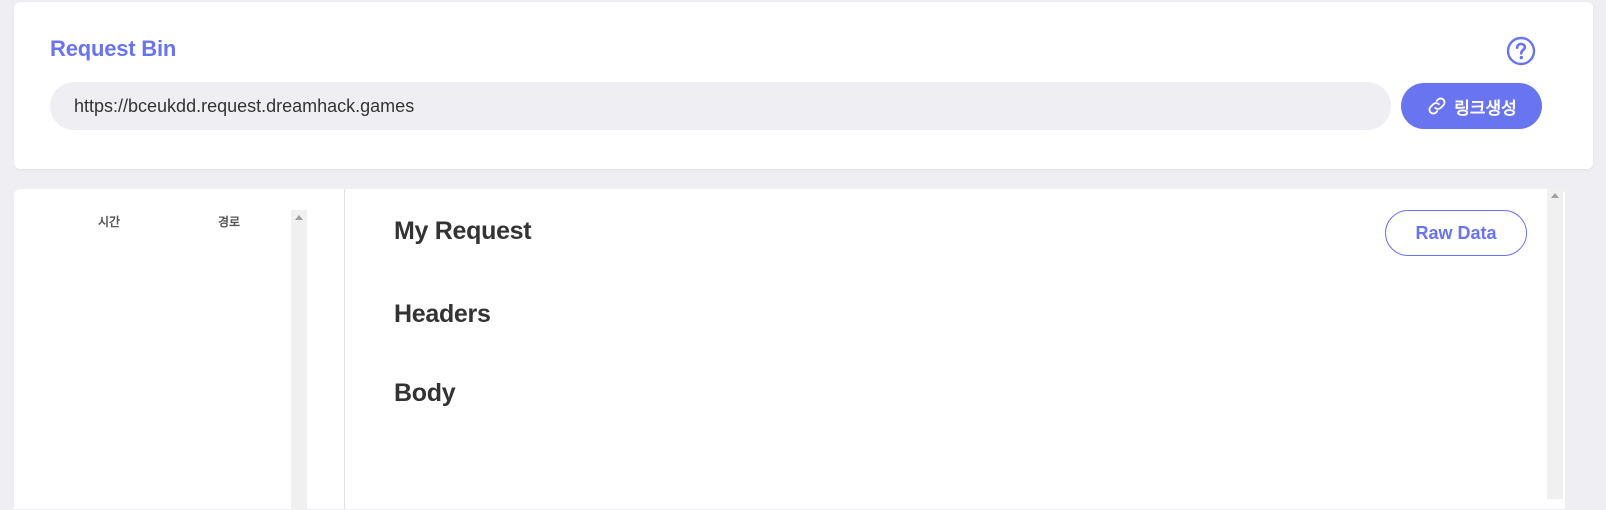 The height and width of the screenshot is (510, 1606). What do you see at coordinates (229, 221) in the screenshot?
I see `column-header-path: 경로` at bounding box center [229, 221].